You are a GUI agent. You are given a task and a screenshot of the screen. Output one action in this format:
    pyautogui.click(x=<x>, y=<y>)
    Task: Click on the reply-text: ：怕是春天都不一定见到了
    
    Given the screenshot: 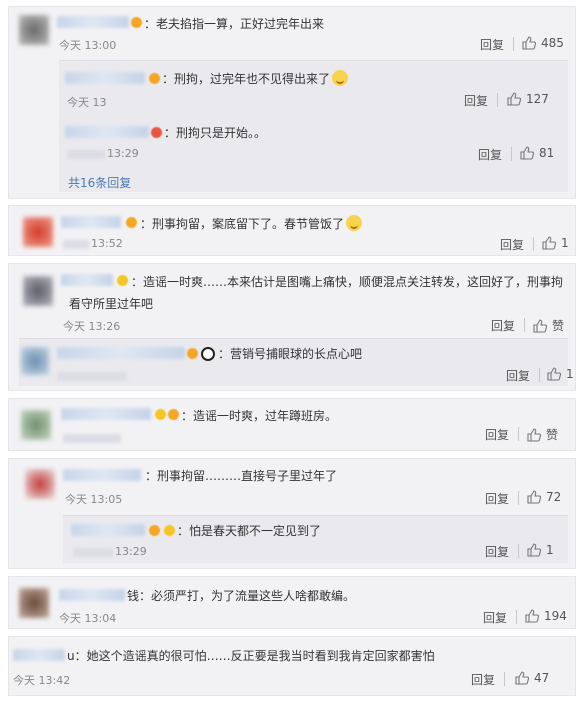 What is the action you would take?
    pyautogui.click(x=249, y=531)
    